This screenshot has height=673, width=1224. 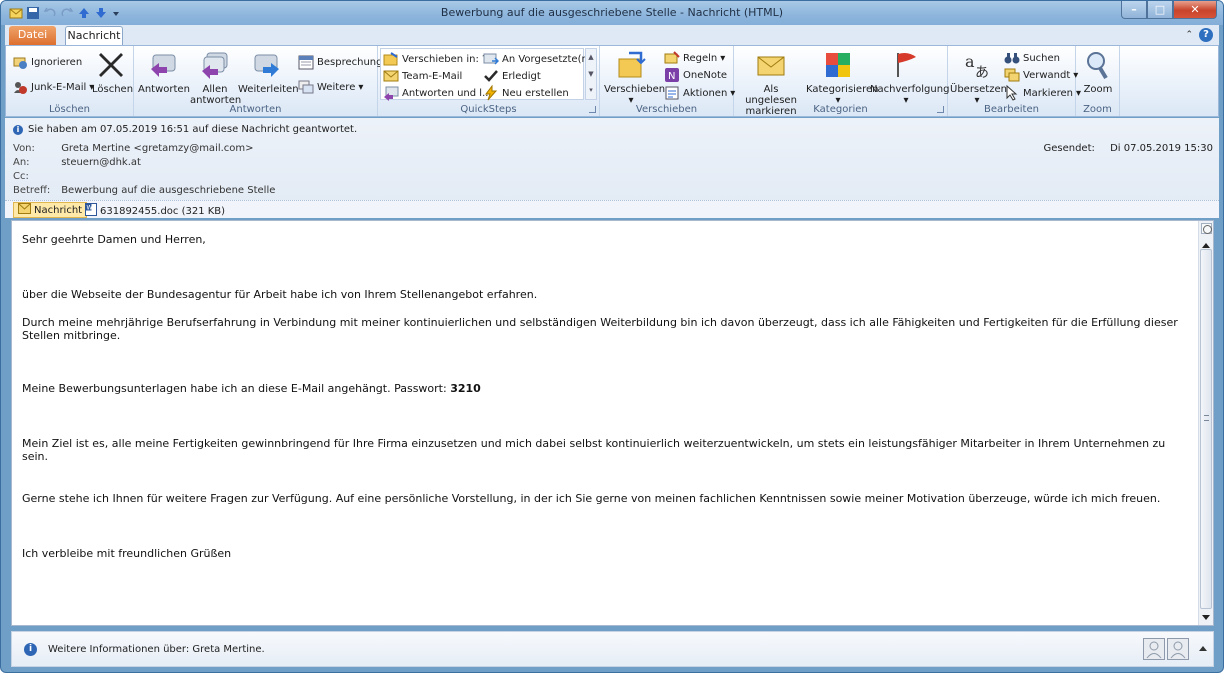 I want to click on scroll-down-icon: ▼, so click(x=591, y=74).